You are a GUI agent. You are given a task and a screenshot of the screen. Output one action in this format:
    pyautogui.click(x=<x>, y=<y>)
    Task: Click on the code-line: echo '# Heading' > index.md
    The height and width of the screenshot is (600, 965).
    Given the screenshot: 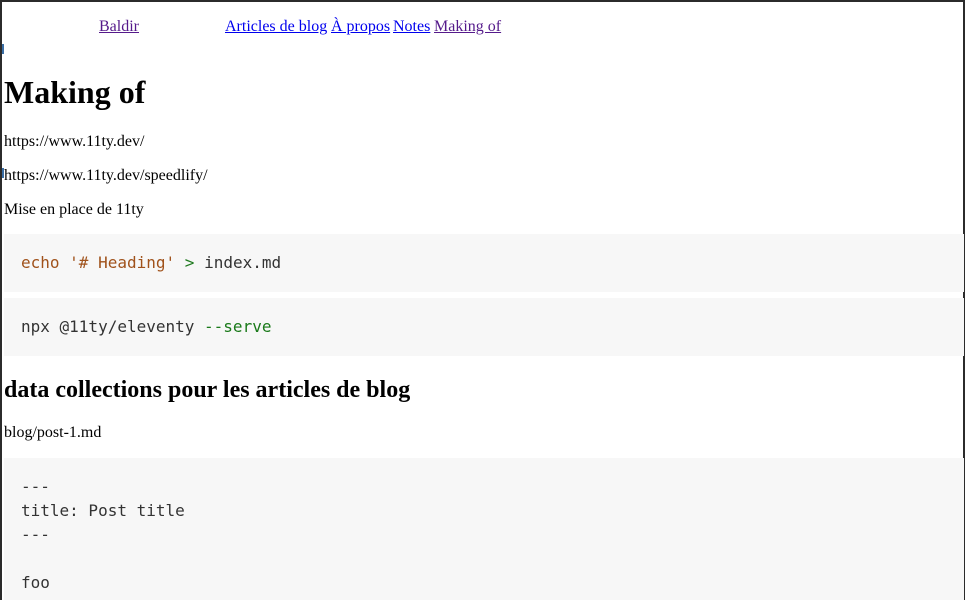 What is the action you would take?
    pyautogui.click(x=492, y=263)
    